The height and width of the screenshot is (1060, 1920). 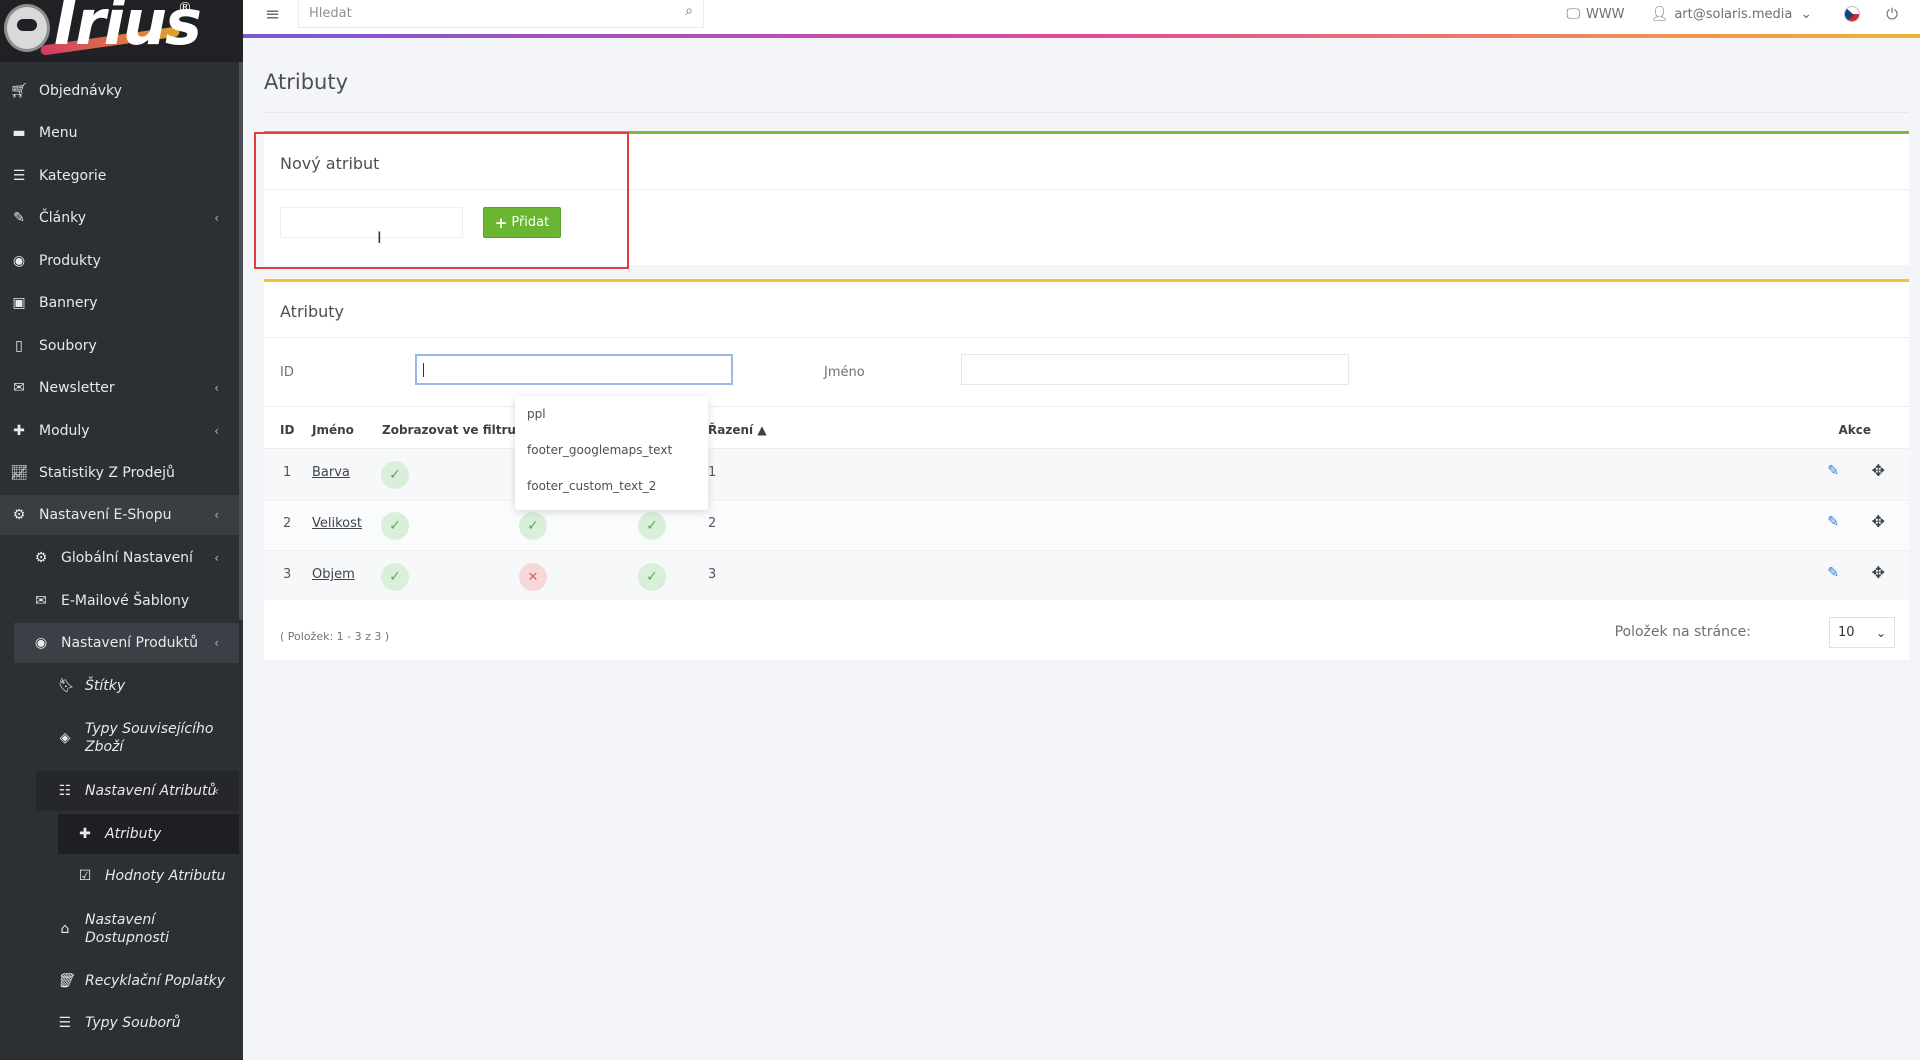 What do you see at coordinates (689, 11) in the screenshot?
I see `search-icon: ⌕` at bounding box center [689, 11].